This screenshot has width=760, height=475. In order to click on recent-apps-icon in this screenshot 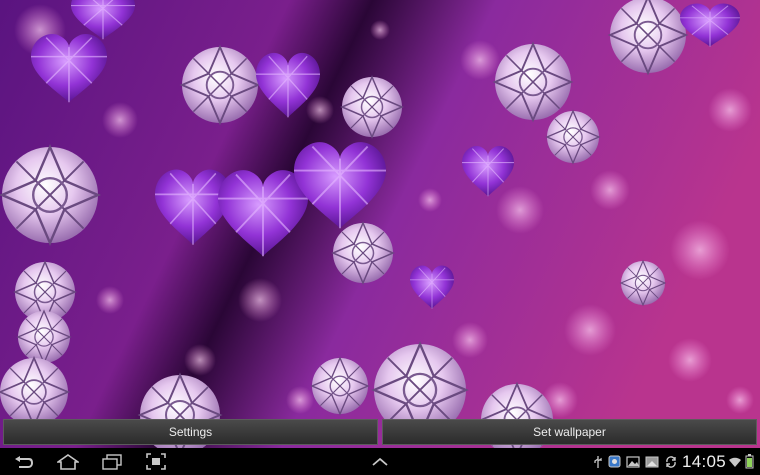, I will do `click(112, 461)`.